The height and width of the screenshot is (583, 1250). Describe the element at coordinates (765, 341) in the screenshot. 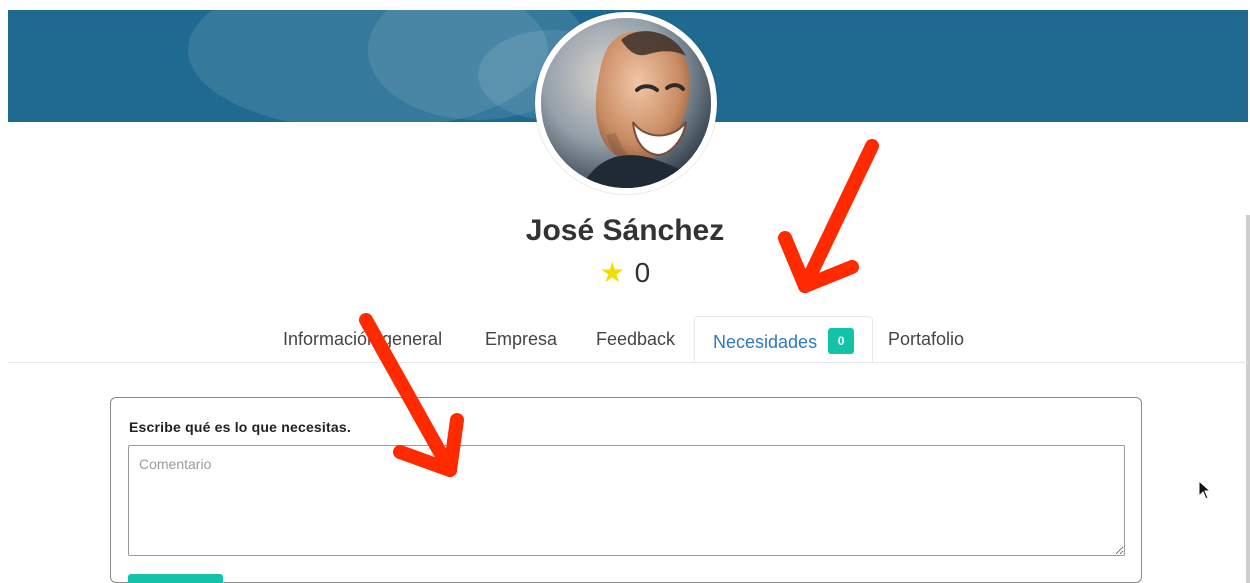

I see `tab-label: Necesidades` at that location.